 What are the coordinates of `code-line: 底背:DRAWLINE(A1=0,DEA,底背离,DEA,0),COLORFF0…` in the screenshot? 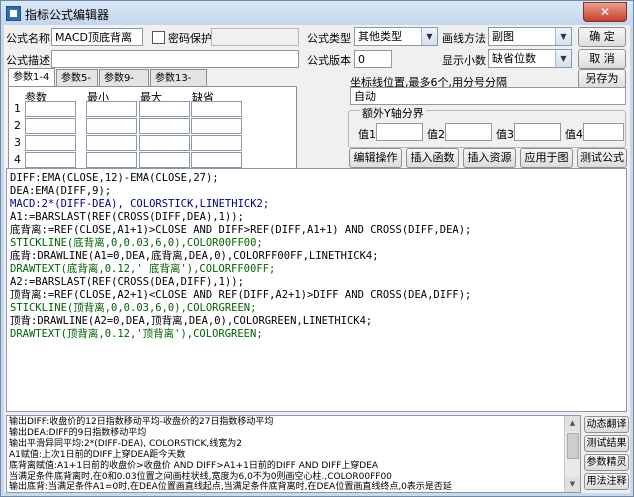 It's located at (194, 256).